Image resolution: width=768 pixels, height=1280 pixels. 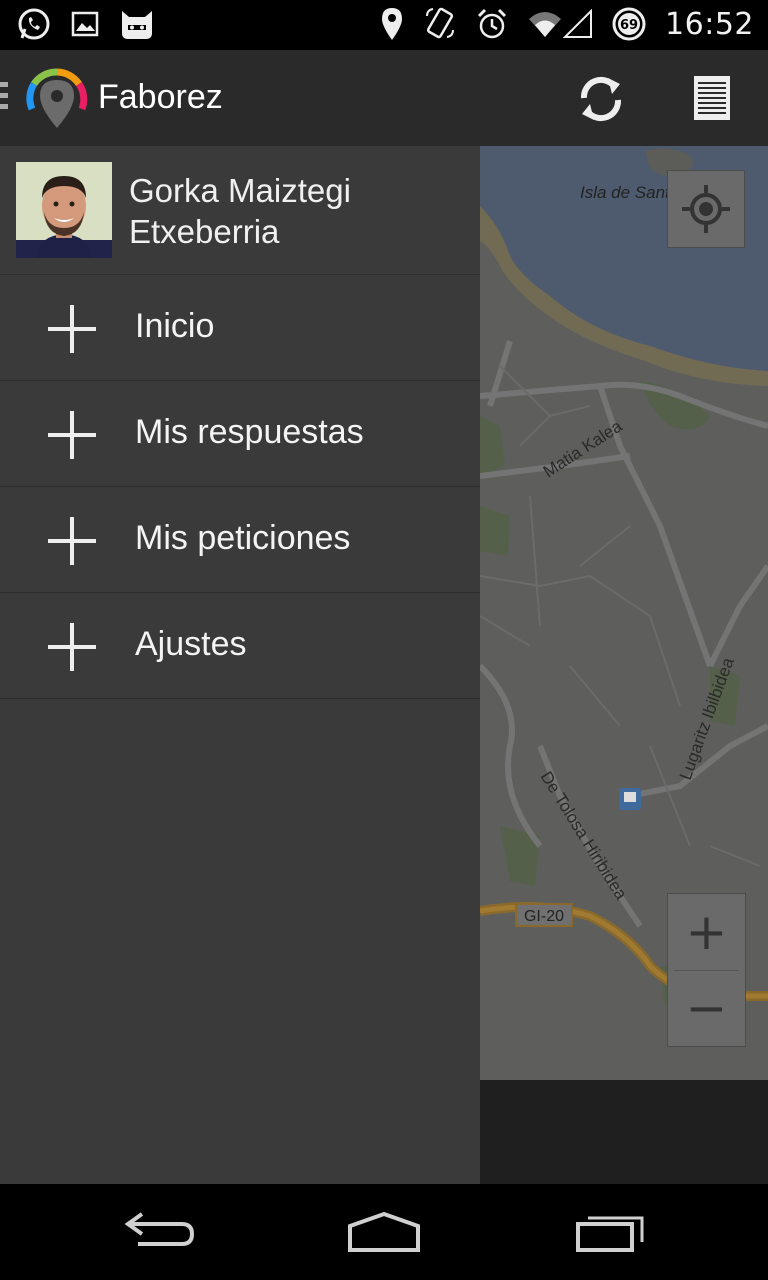 I want to click on alarm-icon, so click(x=492, y=23).